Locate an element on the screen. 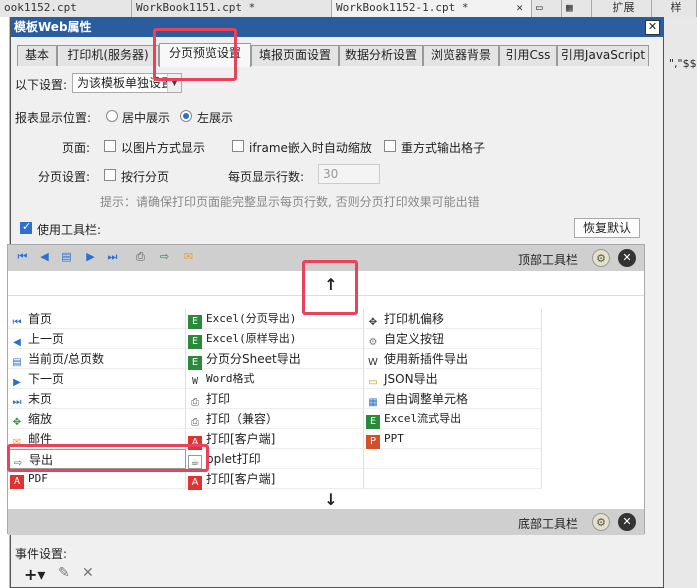 This screenshot has width=697, height=588. item-label: 使用新插件导出 is located at coordinates (426, 359).